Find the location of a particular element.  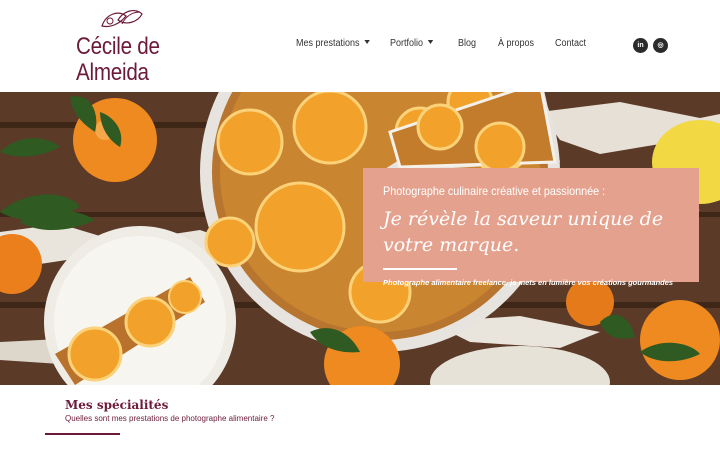

logo-text-line1: Cécile de is located at coordinates (118, 46).